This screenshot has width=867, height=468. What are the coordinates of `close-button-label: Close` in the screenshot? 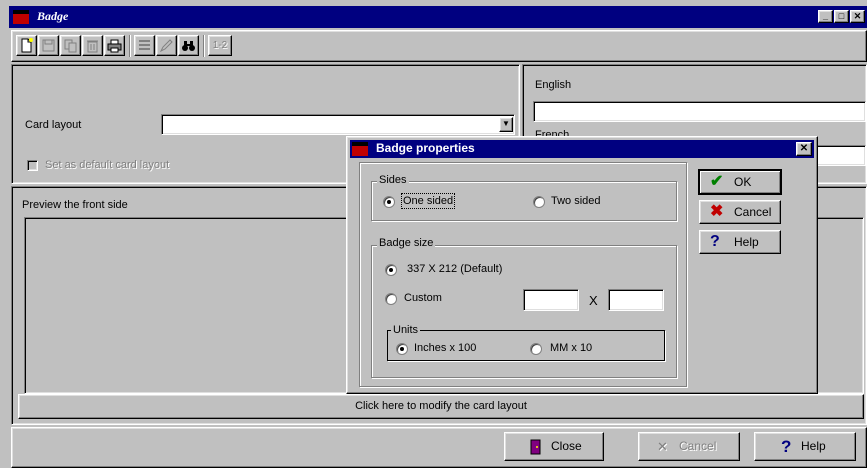 It's located at (566, 446).